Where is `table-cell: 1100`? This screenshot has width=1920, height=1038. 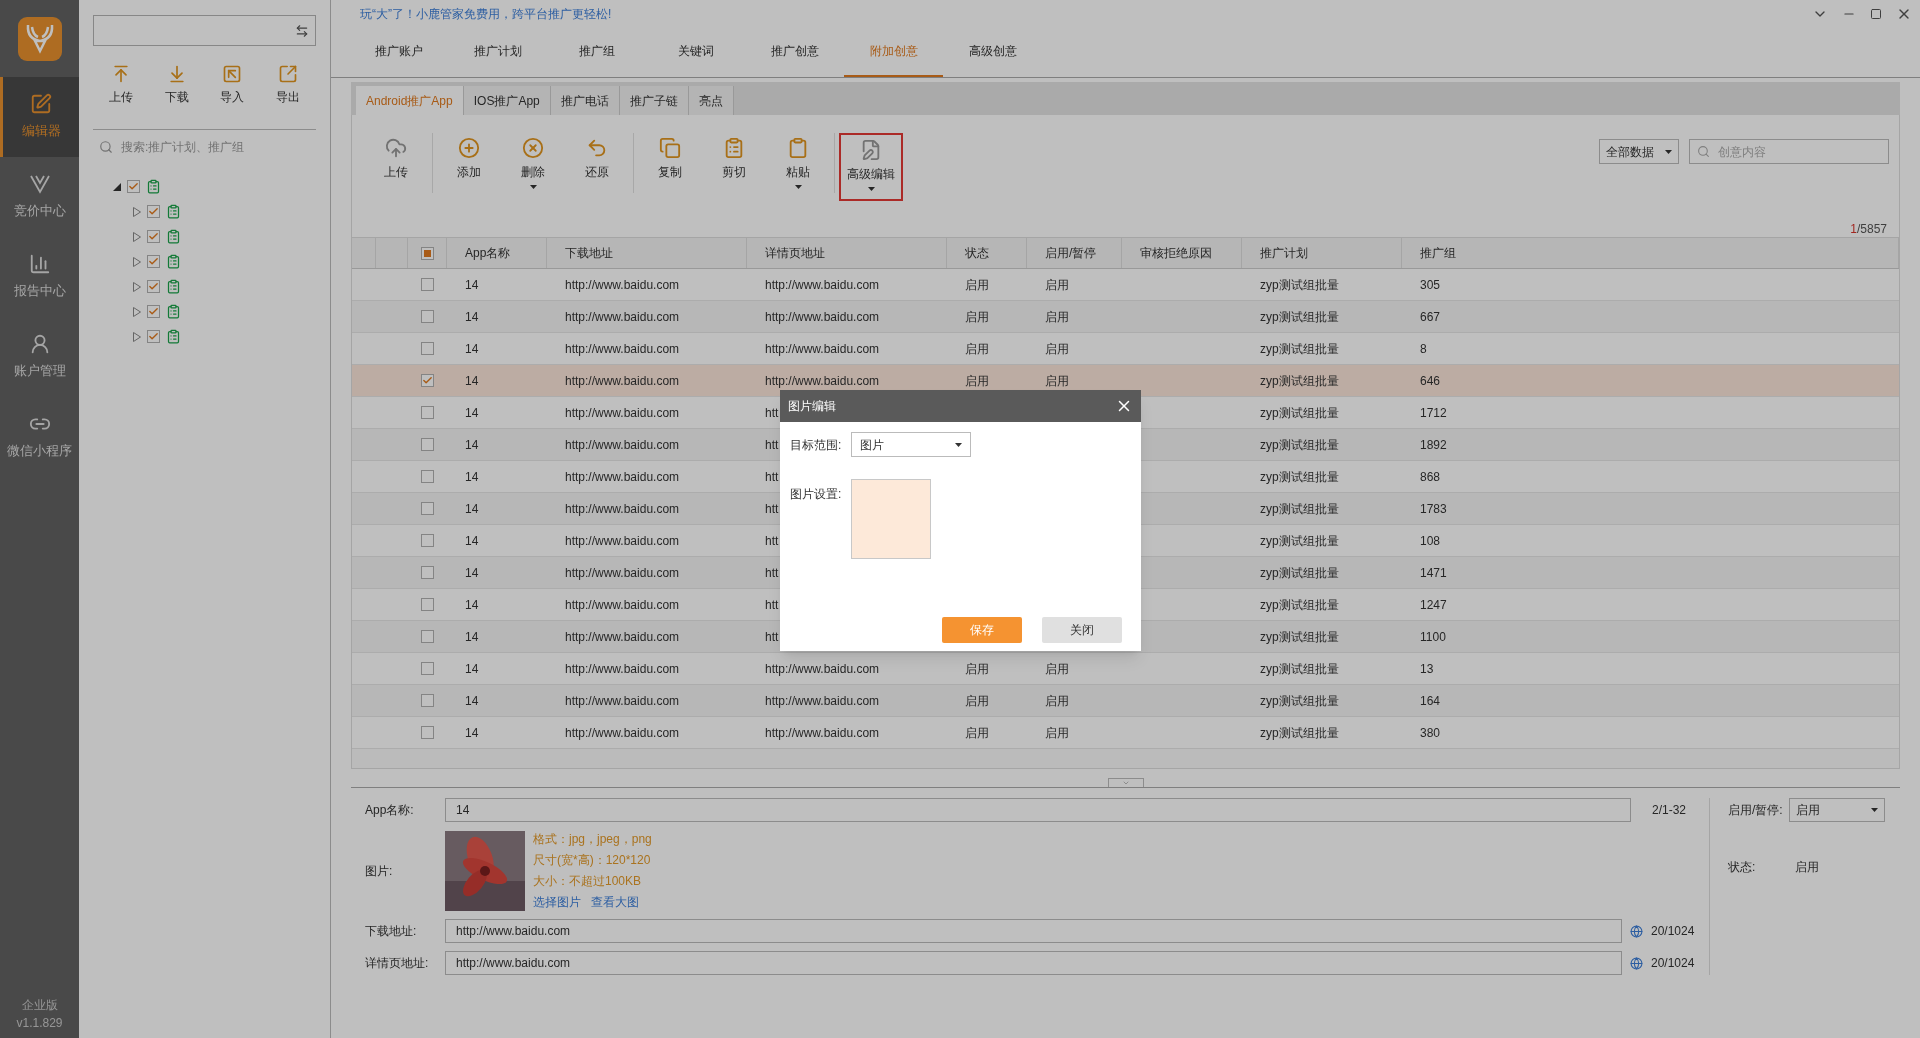
table-cell: 1100 is located at coordinates (1433, 636).